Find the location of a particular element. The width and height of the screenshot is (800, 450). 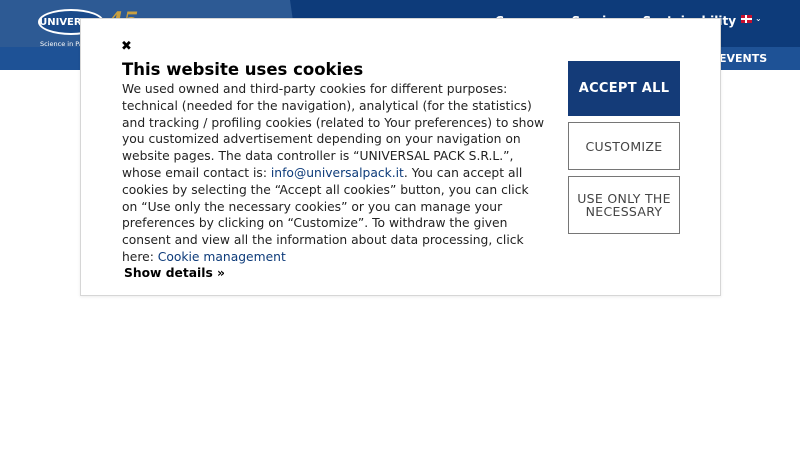

chevron-down-icon: ⌄ is located at coordinates (758, 18).